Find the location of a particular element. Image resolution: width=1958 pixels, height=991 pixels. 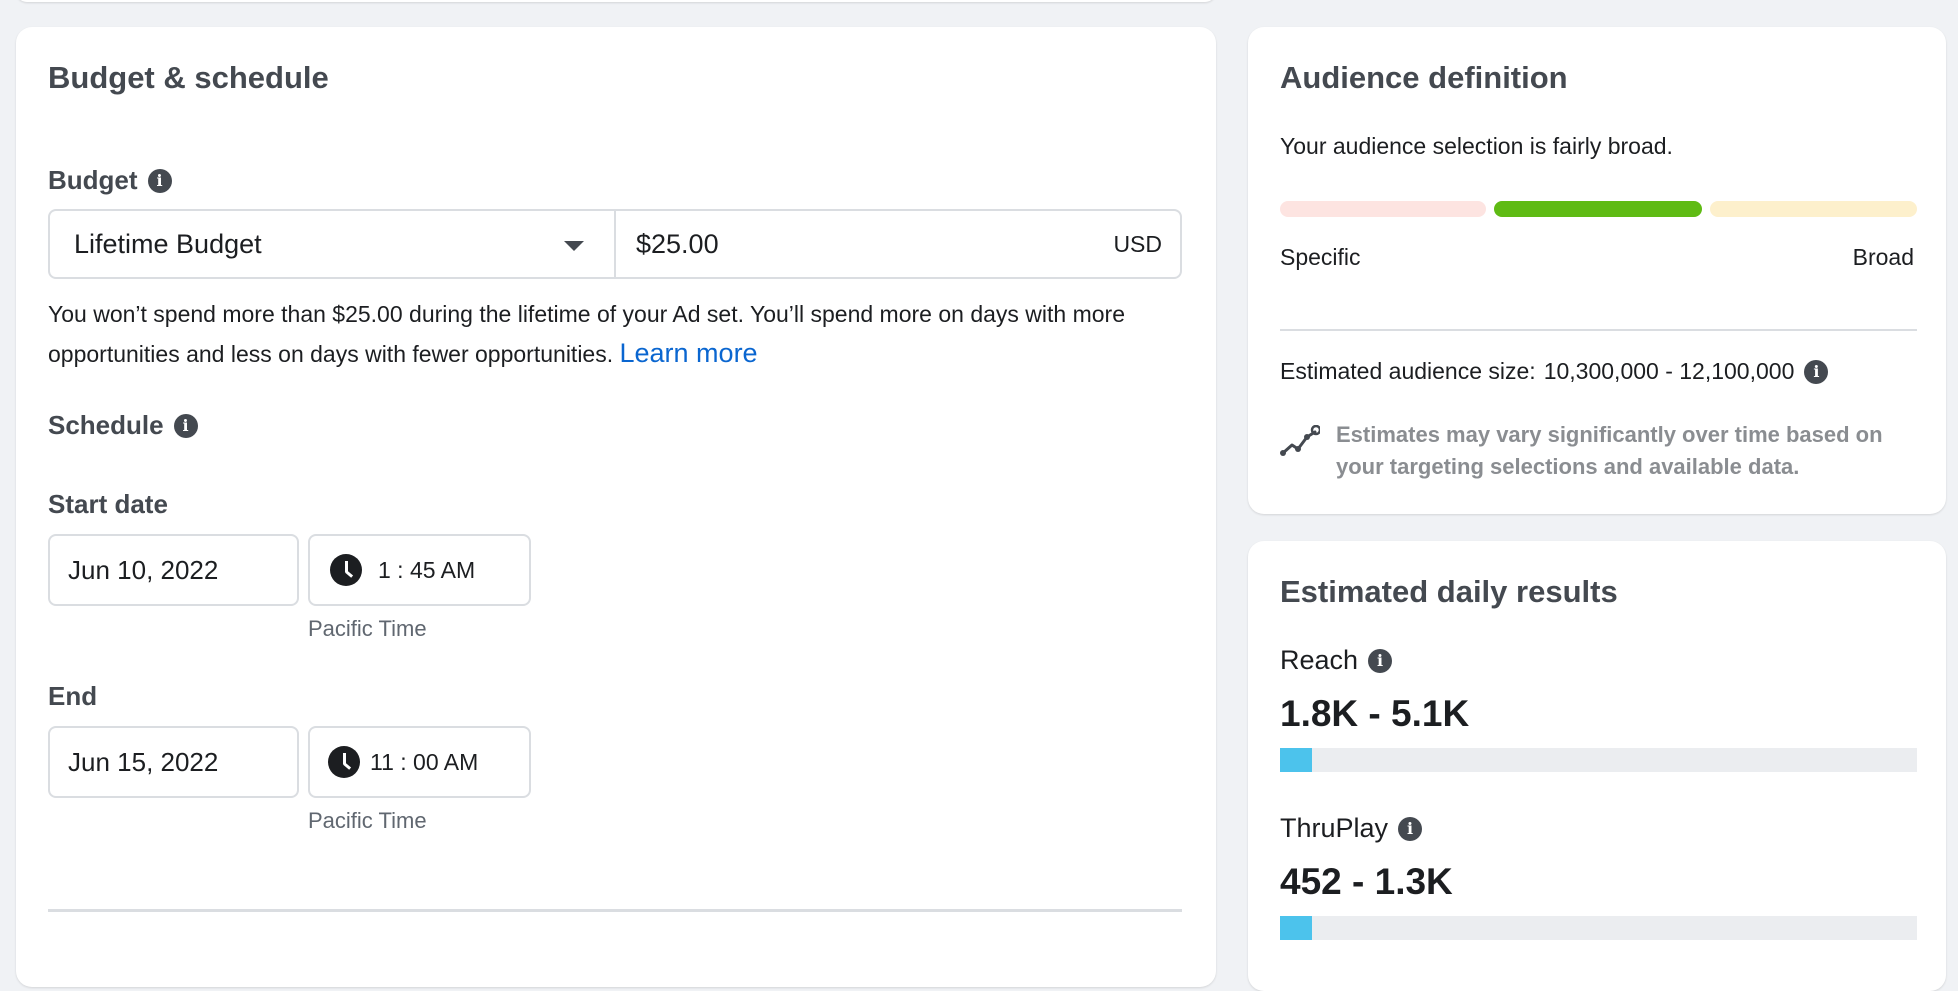

end-timezone: Pacific Time is located at coordinates (367, 820).